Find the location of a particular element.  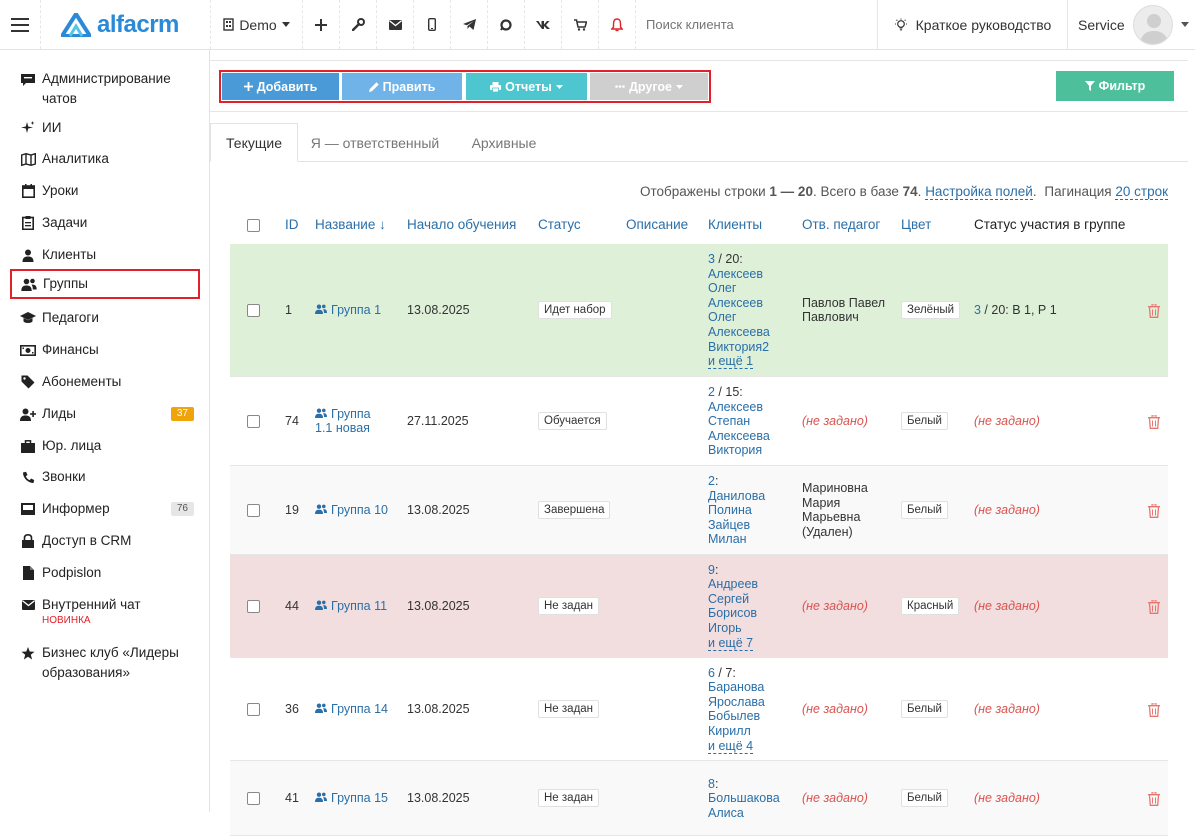

client-link: Зайцев is located at coordinates (729, 525).